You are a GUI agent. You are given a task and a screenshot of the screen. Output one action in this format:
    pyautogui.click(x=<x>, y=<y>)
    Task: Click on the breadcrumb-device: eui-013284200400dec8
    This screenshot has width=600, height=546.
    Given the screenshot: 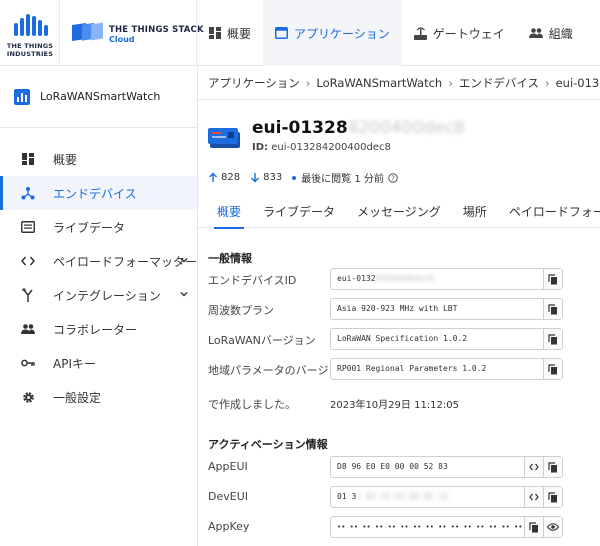 What is the action you would take?
    pyautogui.click(x=577, y=82)
    